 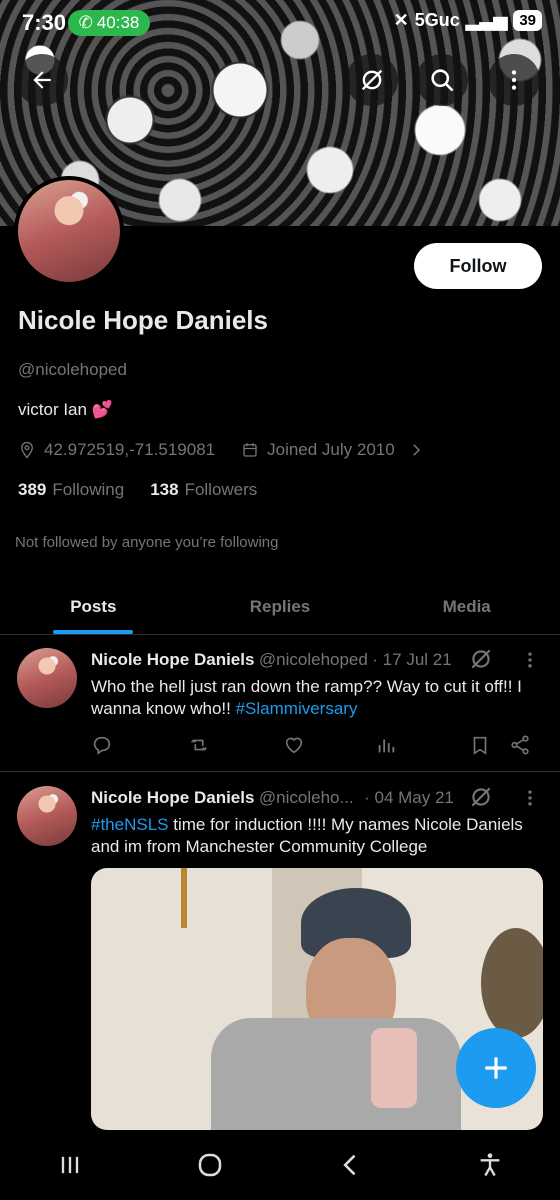 What do you see at coordinates (250, 450) in the screenshot?
I see `calendar-icon` at bounding box center [250, 450].